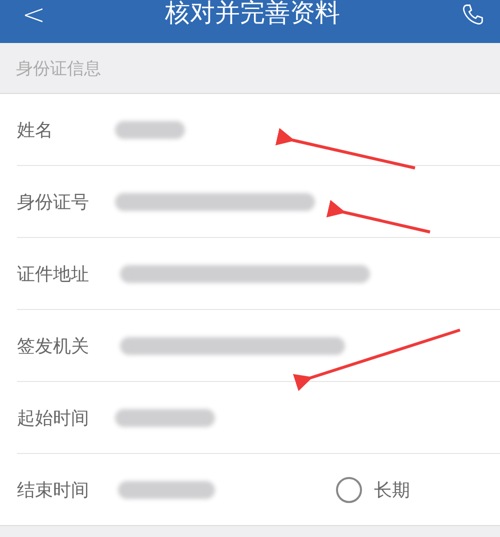 This screenshot has width=500, height=537. Describe the element at coordinates (53, 274) in the screenshot. I see `field-label: 证件地址` at that location.